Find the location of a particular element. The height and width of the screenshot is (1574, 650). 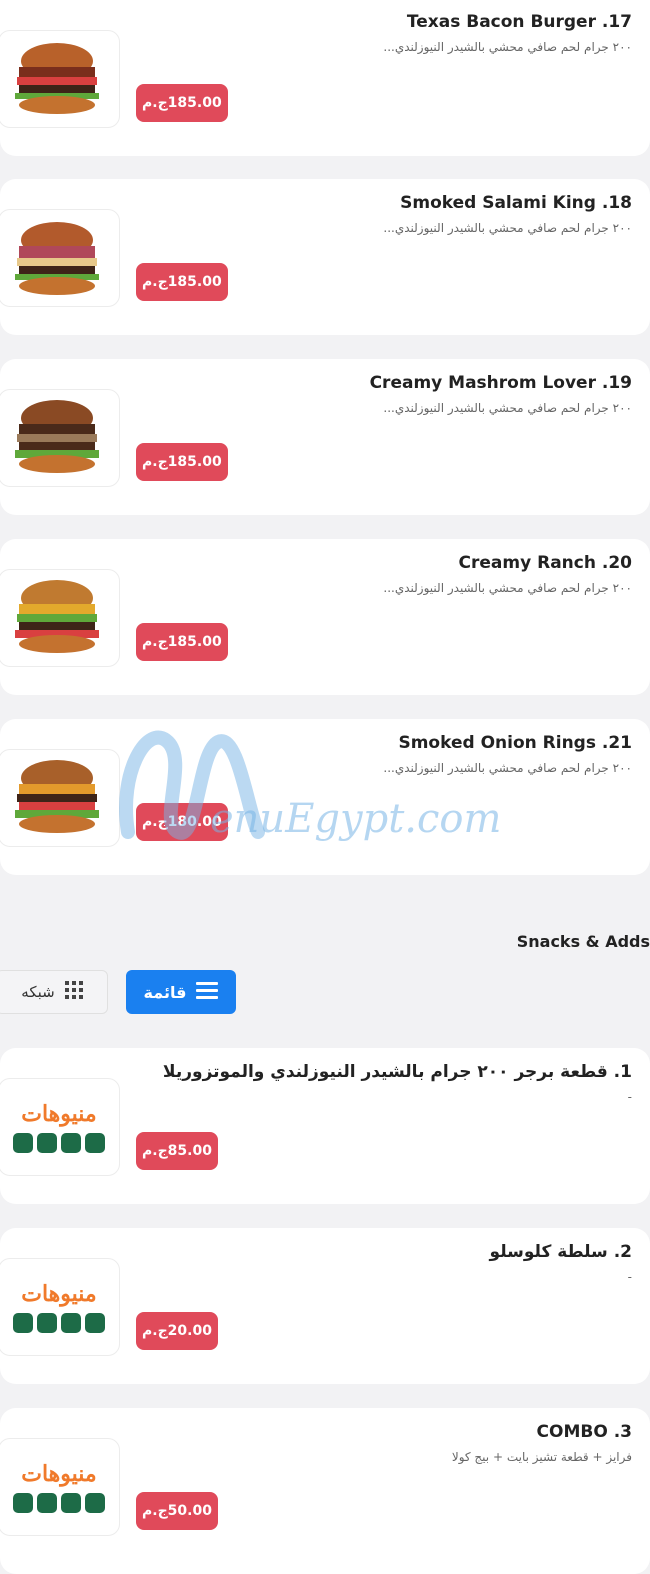

list-icon is located at coordinates (207, 992).